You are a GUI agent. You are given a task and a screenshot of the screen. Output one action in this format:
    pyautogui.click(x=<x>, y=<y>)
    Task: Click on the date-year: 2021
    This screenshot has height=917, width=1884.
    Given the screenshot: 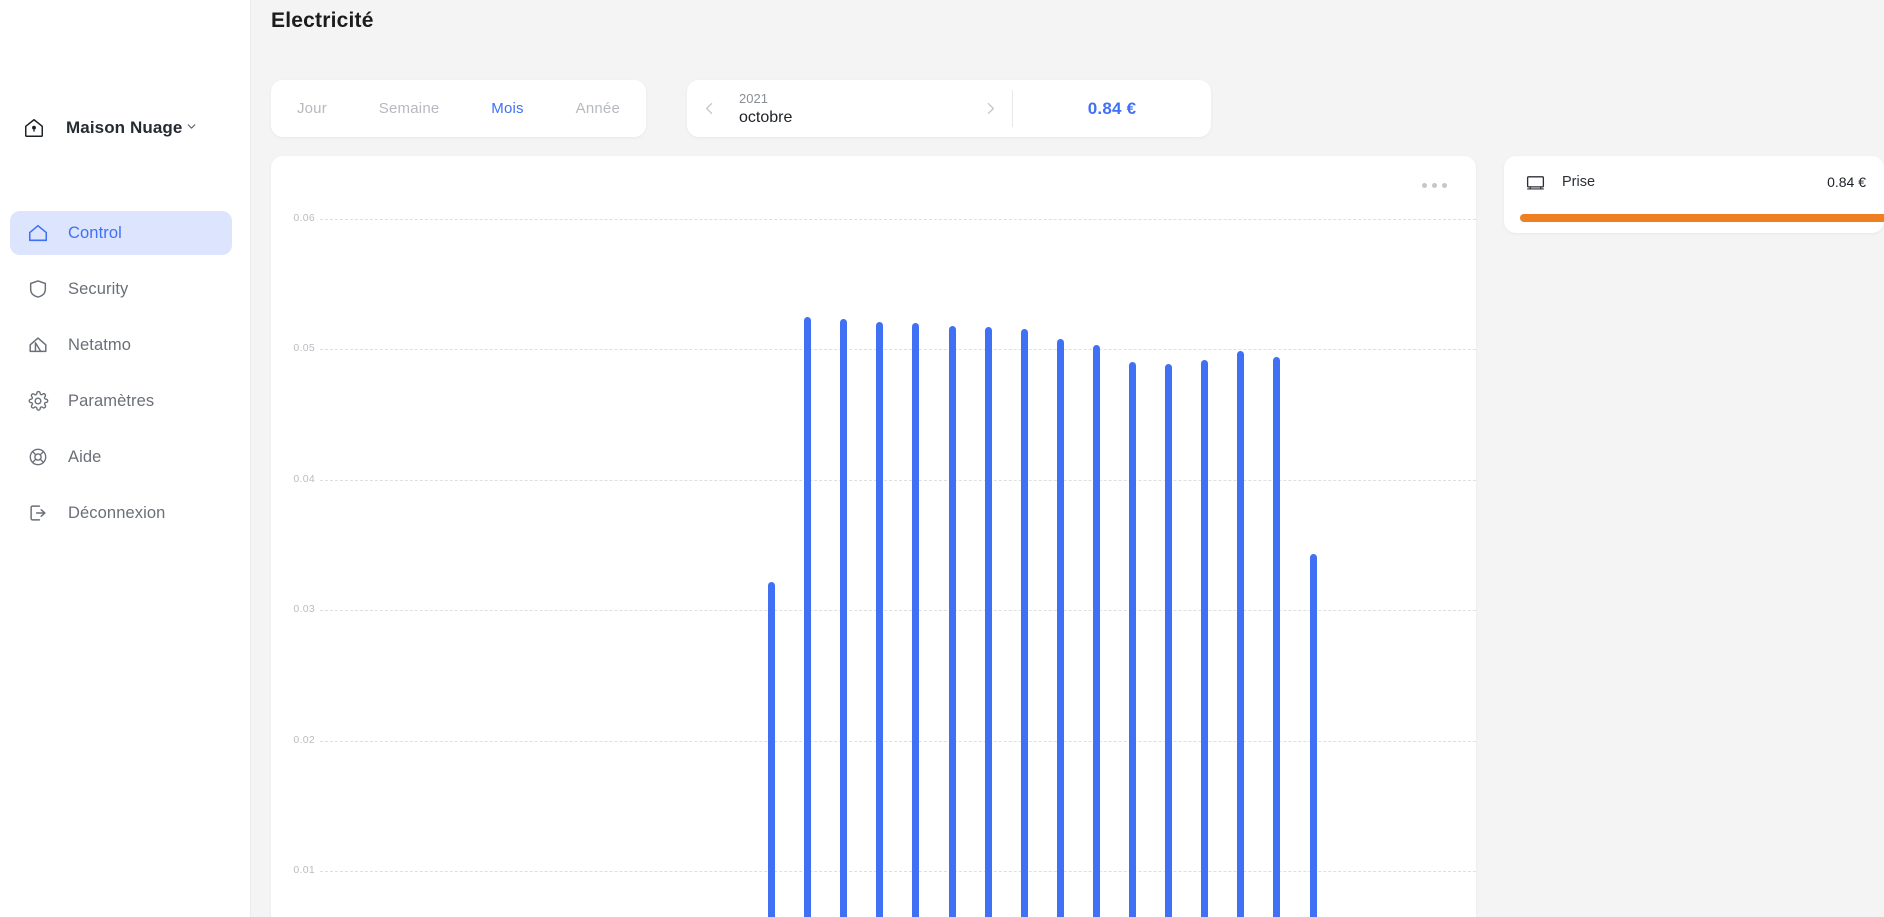 What is the action you would take?
    pyautogui.click(x=753, y=98)
    